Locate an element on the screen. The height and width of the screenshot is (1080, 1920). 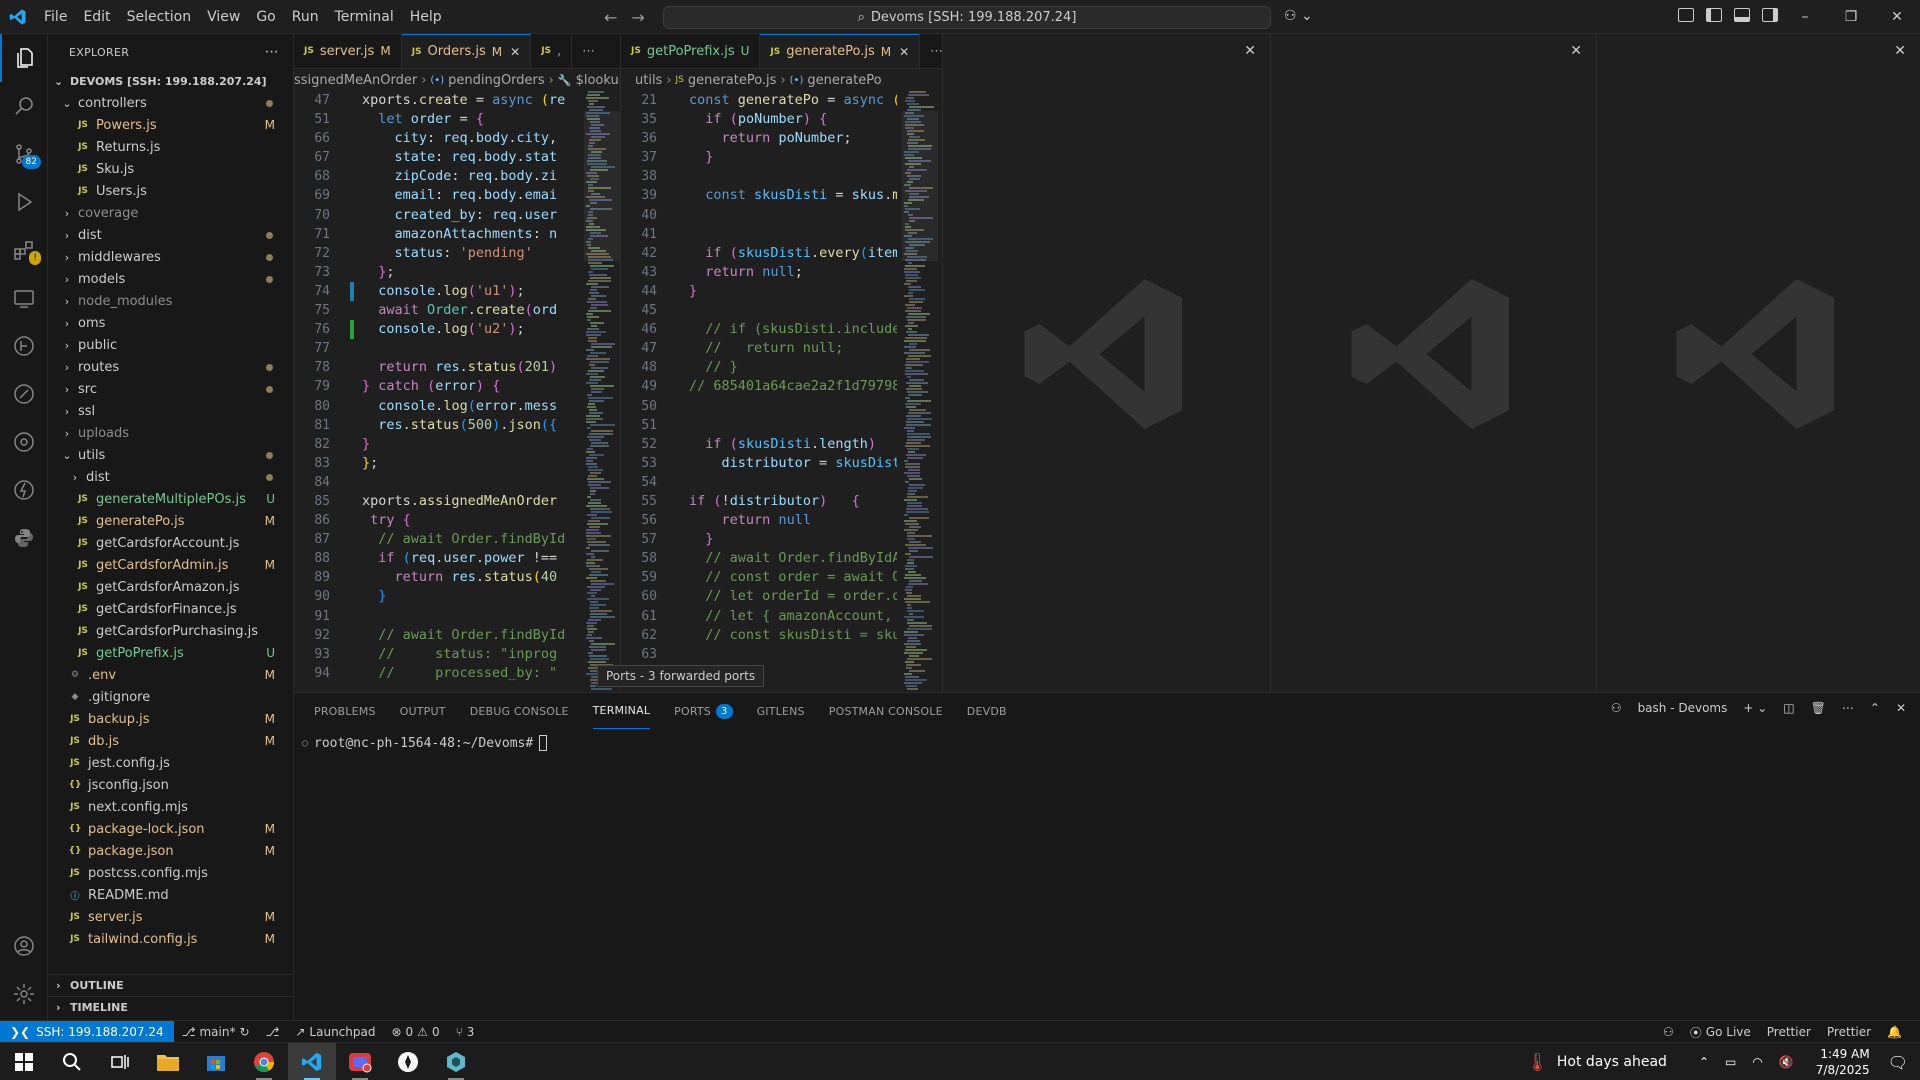
breadcrumb-item: generatePo.js is located at coordinates (732, 80).